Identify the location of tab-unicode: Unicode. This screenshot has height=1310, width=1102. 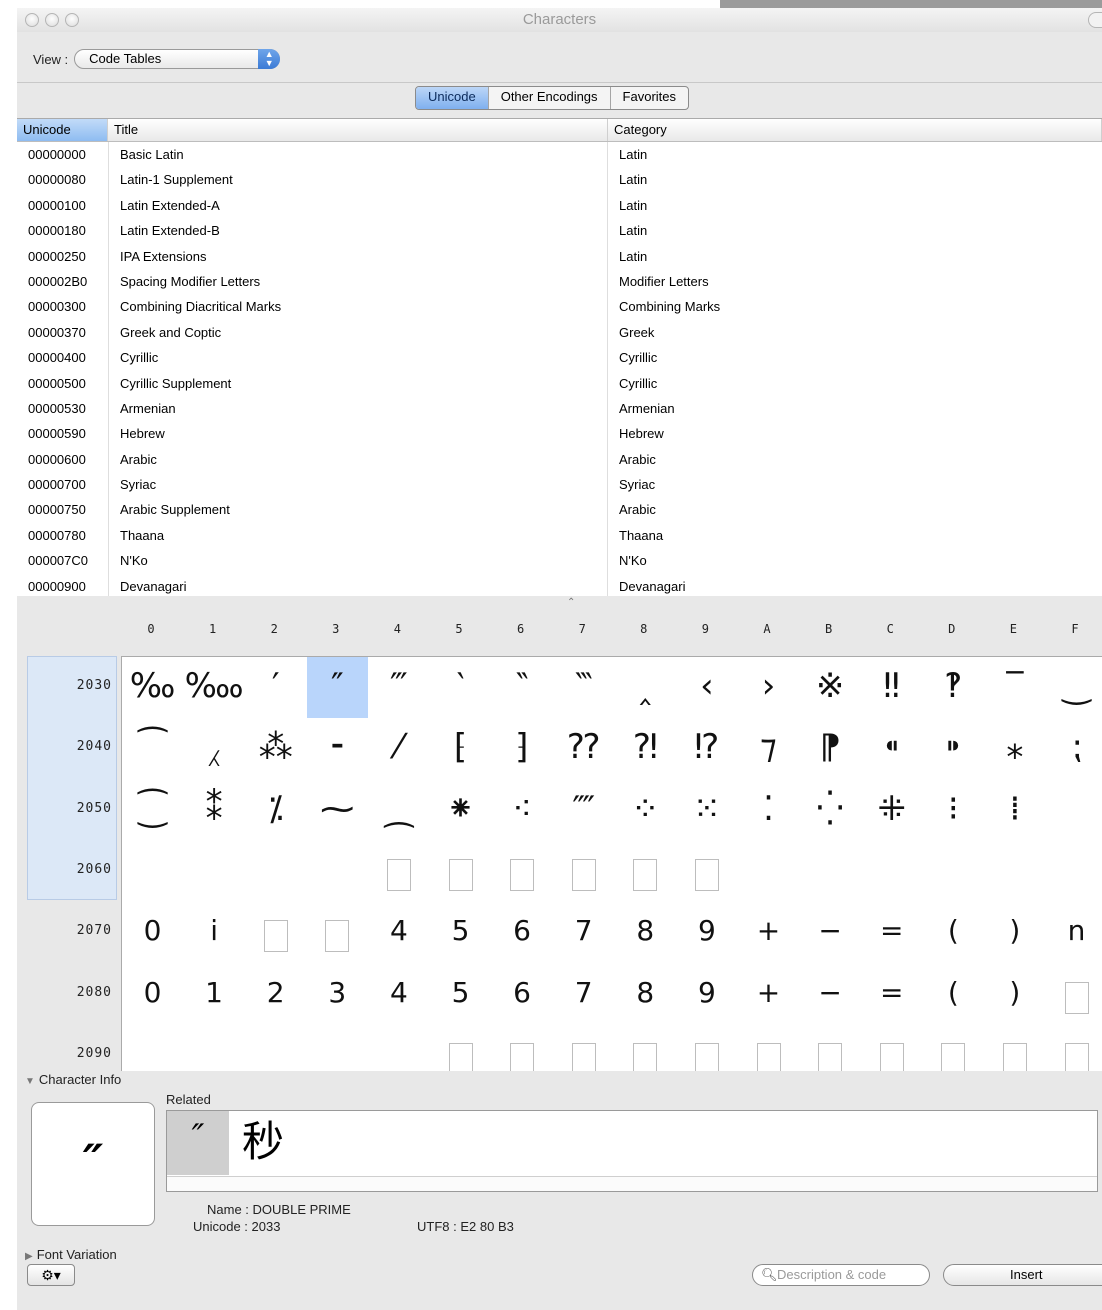
(452, 98).